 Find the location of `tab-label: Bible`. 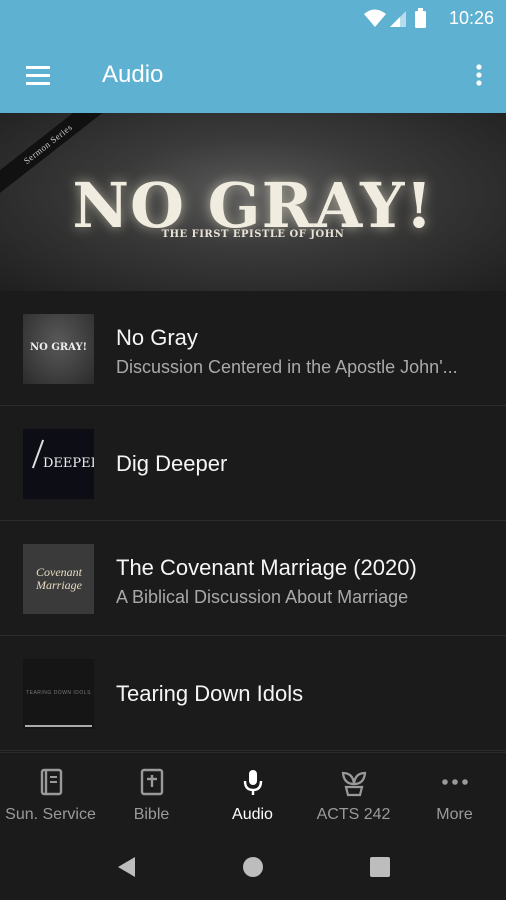

tab-label: Bible is located at coordinates (151, 814).